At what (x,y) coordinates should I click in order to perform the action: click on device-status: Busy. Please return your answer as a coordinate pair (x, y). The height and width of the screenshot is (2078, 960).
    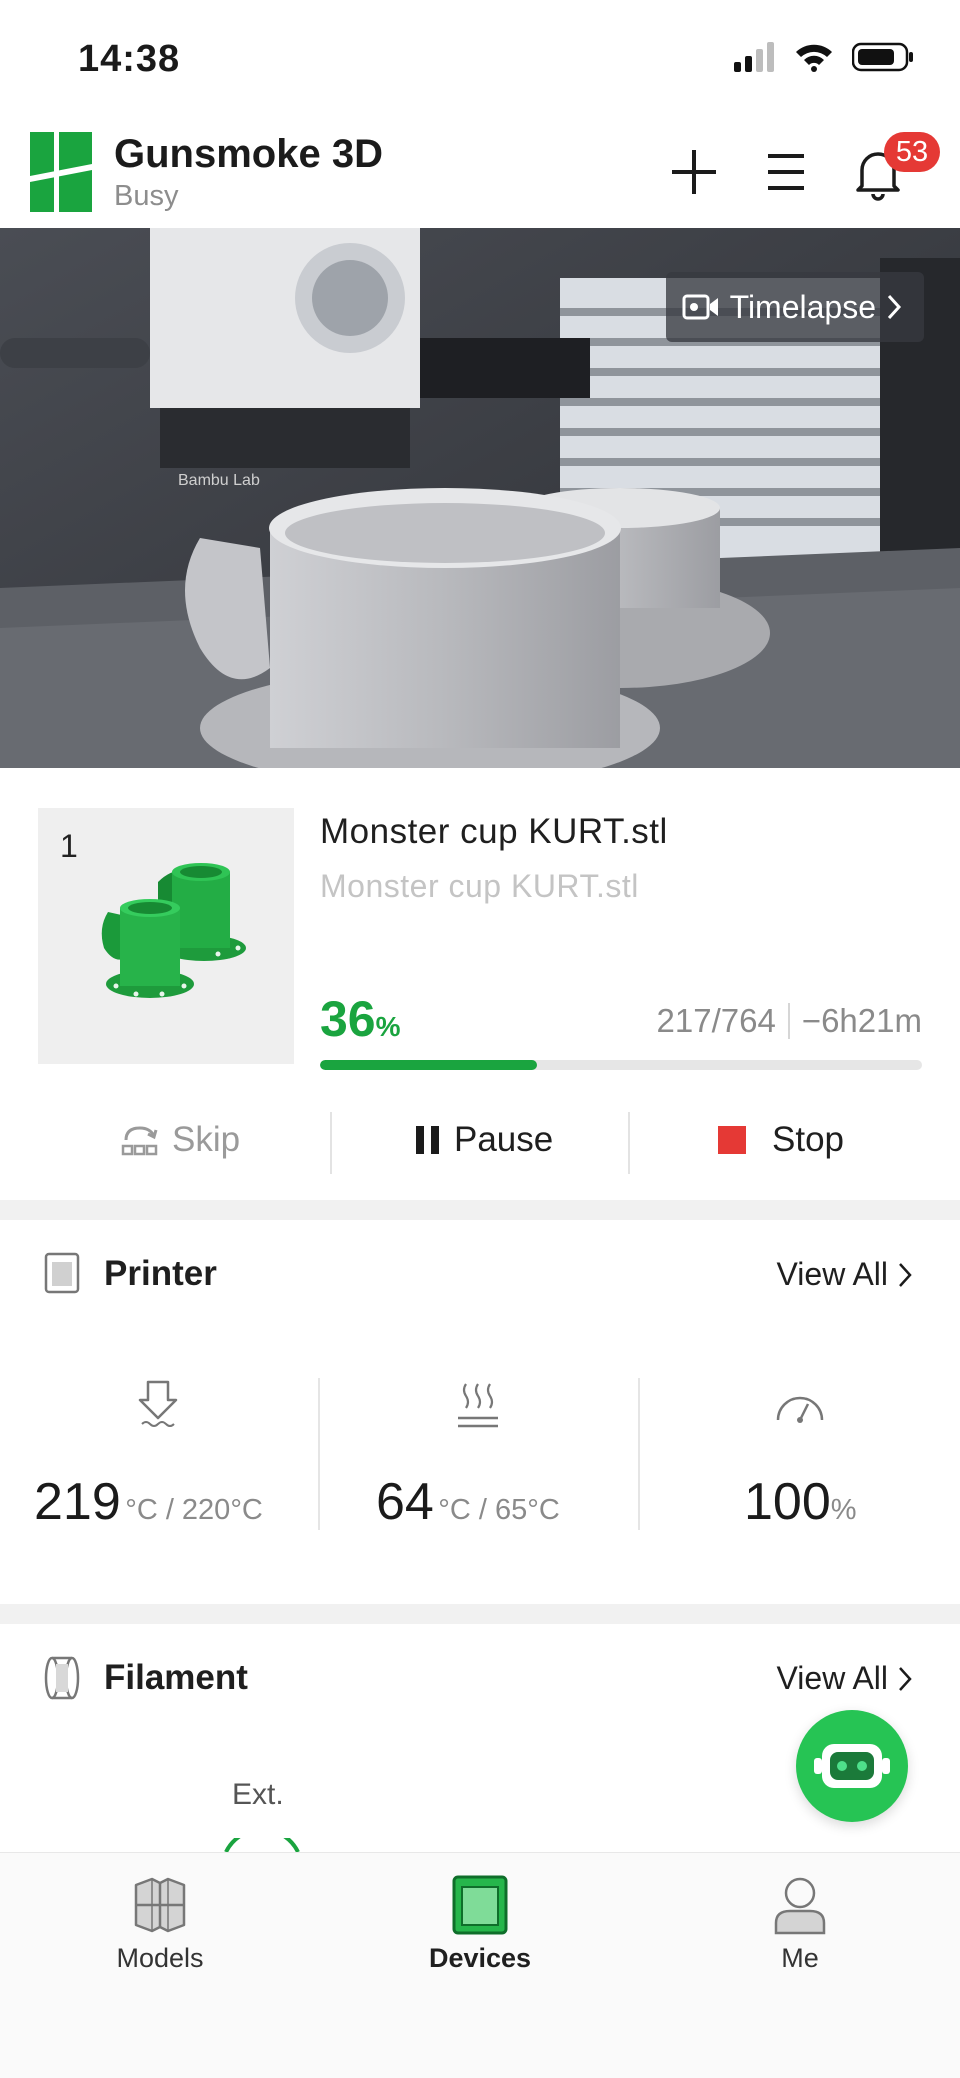
    Looking at the image, I should click on (146, 196).